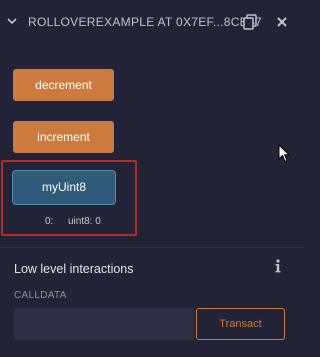 This screenshot has width=320, height=357. What do you see at coordinates (84, 221) in the screenshot?
I see `result-value: uint8: 0` at bounding box center [84, 221].